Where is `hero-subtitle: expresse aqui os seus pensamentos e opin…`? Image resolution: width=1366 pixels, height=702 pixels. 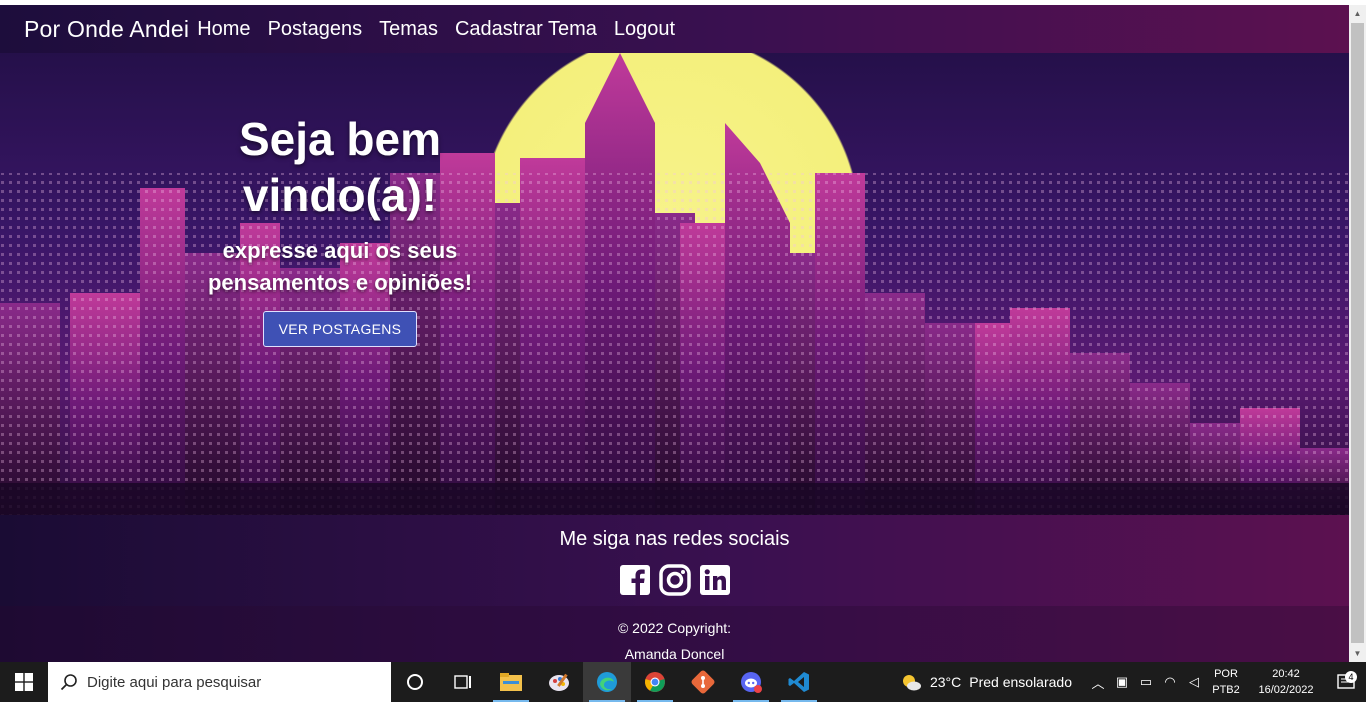 hero-subtitle: expresse aqui os seus pensamentos e opin… is located at coordinates (340, 267).